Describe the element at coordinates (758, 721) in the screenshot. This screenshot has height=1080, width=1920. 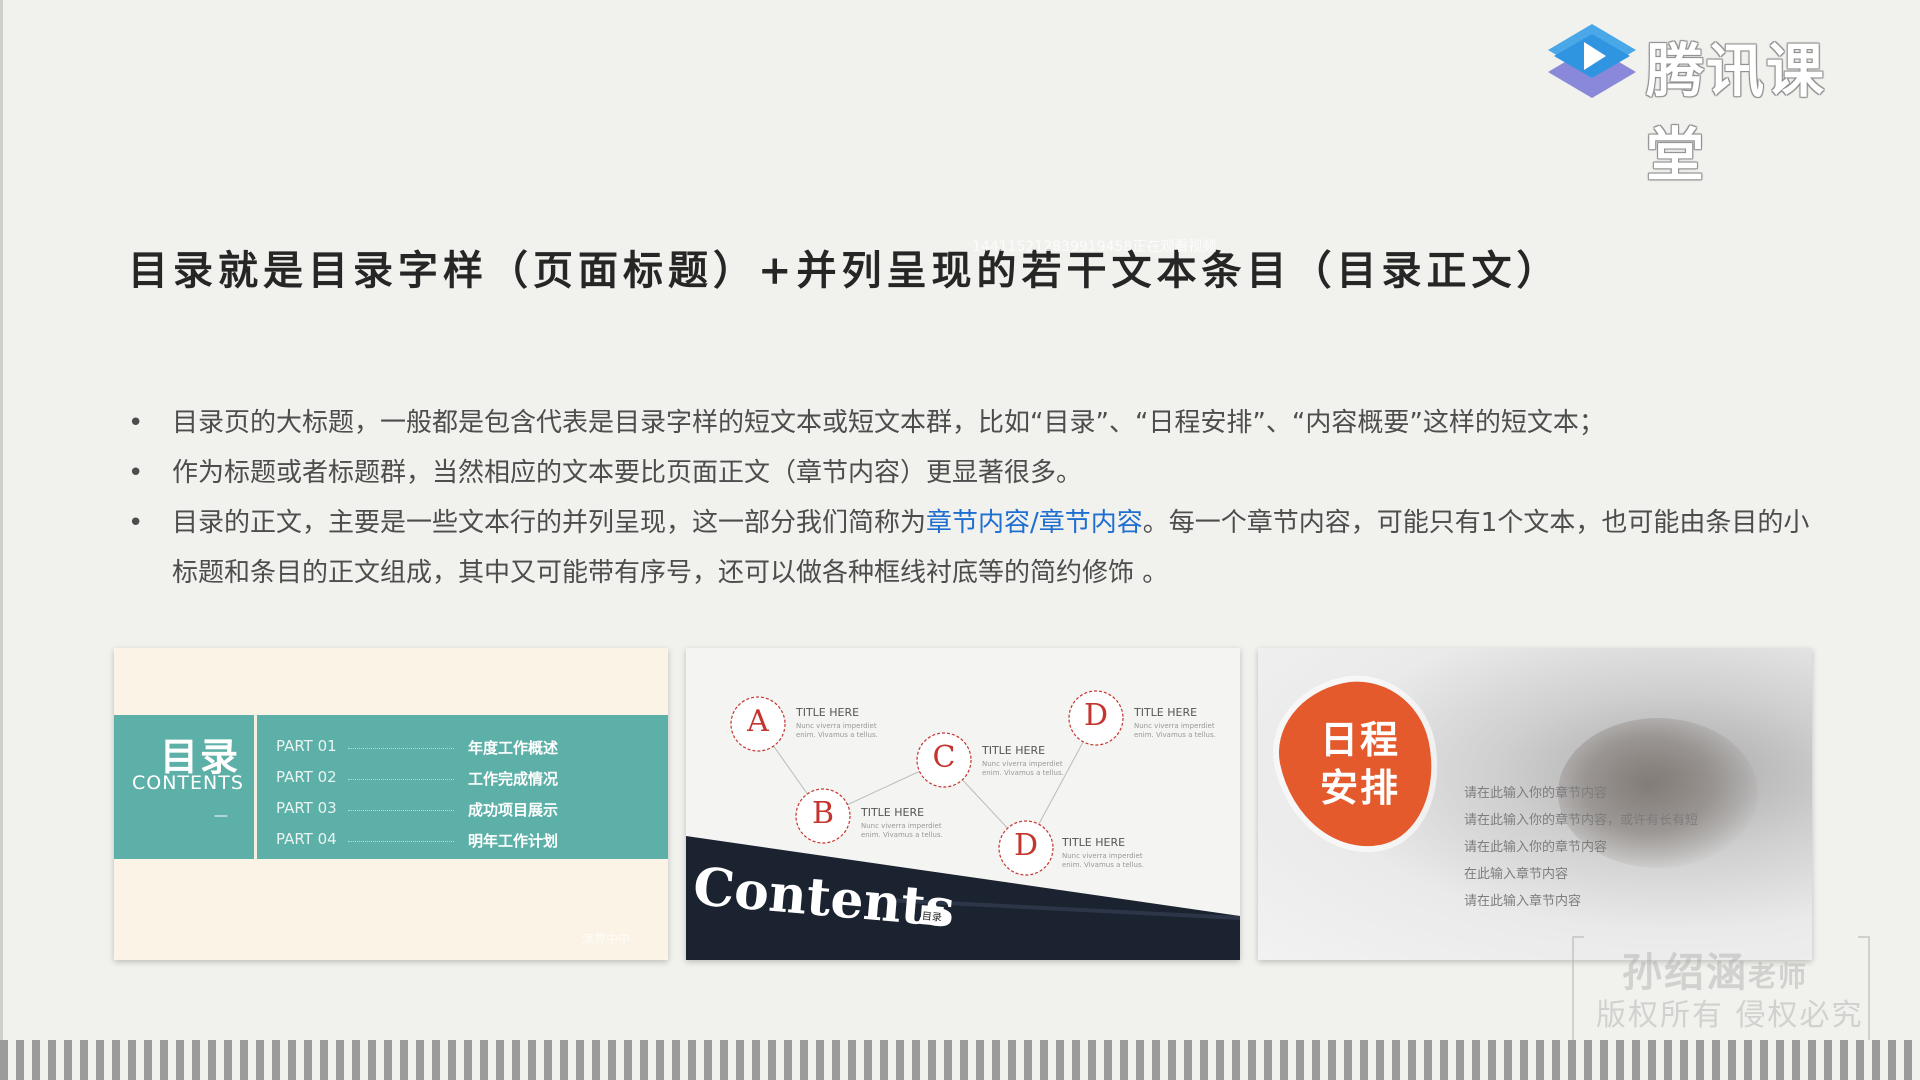
I see `node-letter: A` at that location.